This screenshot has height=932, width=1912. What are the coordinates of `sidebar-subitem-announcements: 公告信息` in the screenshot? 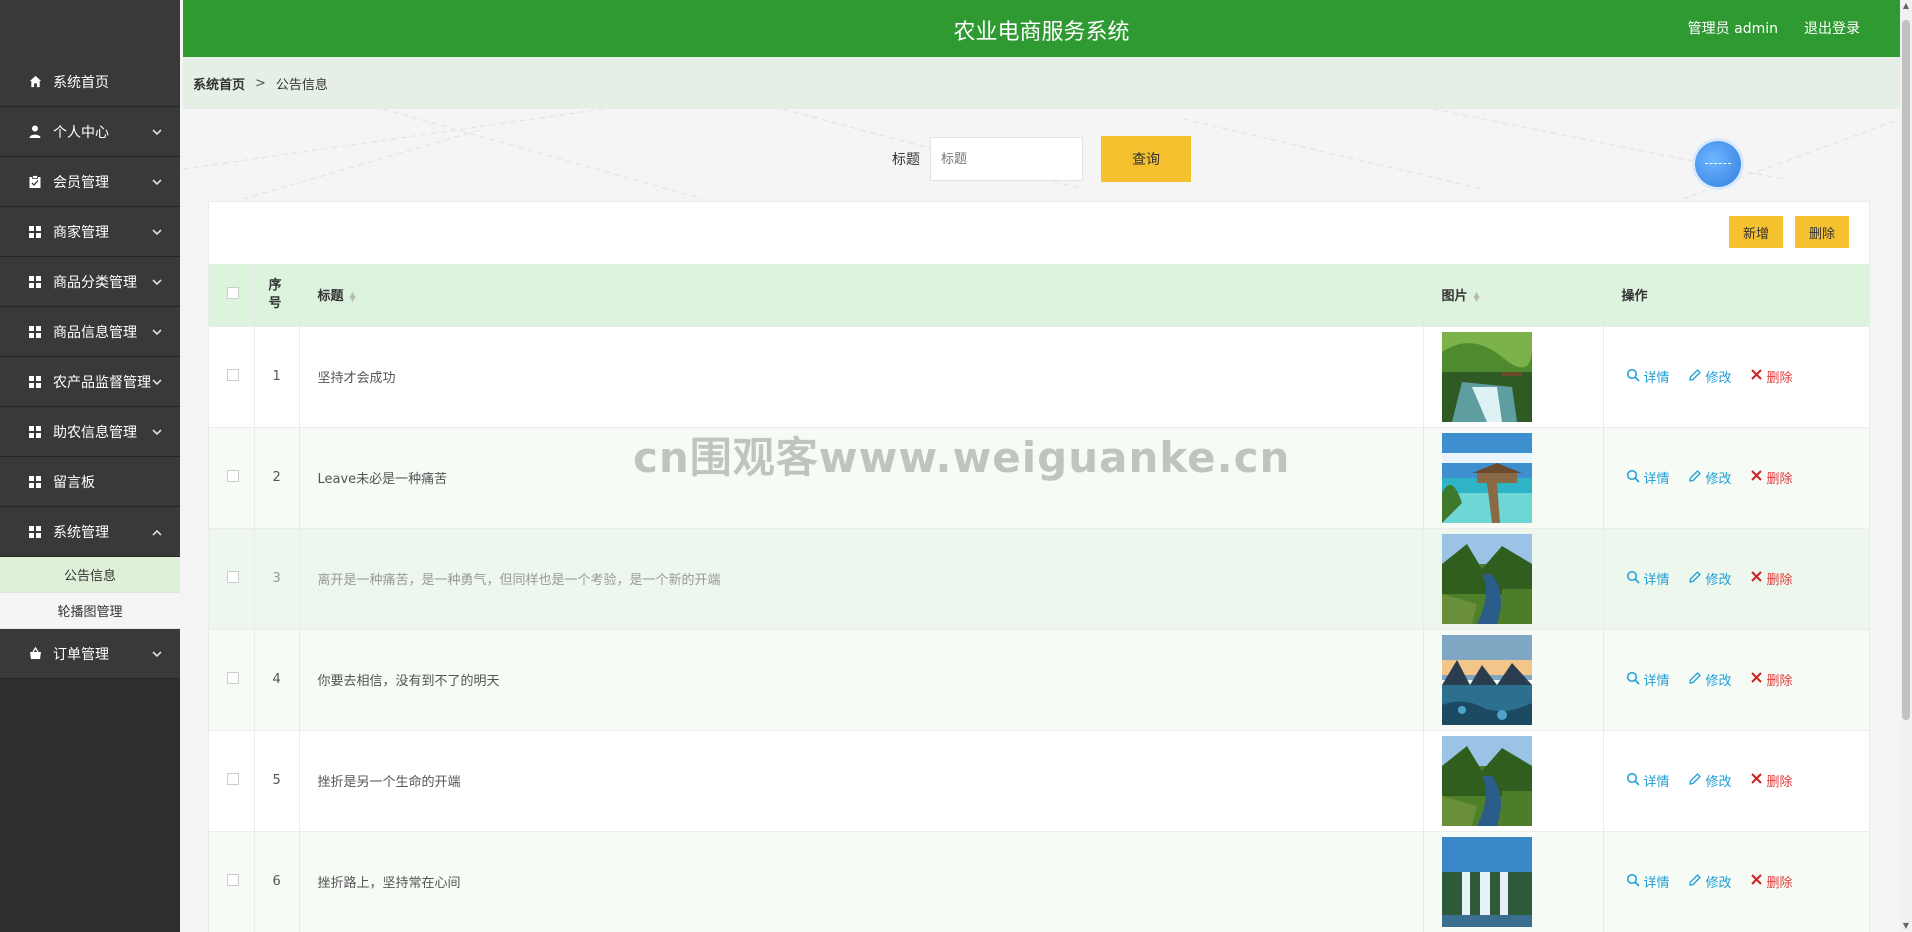 It's located at (90, 575).